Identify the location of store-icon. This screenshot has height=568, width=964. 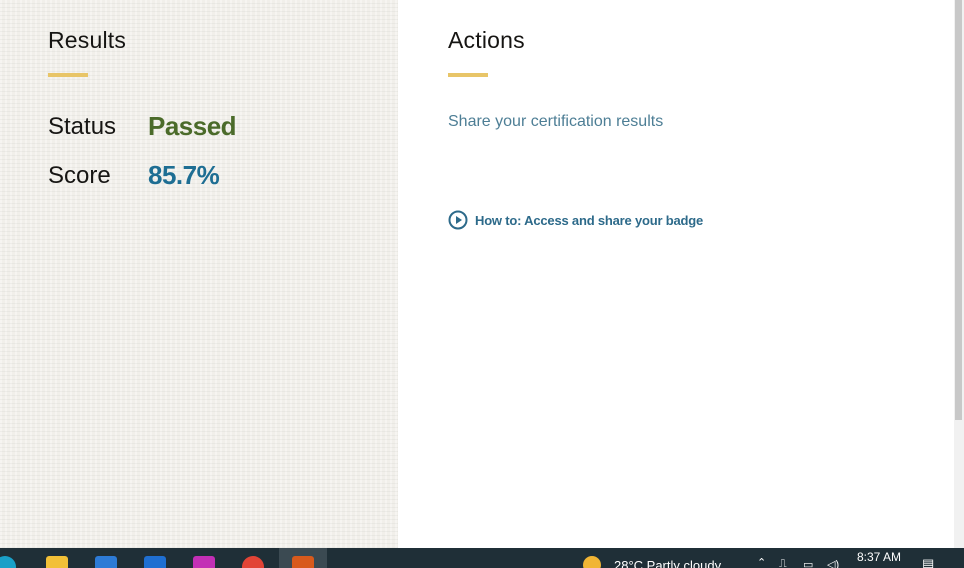
(106, 562).